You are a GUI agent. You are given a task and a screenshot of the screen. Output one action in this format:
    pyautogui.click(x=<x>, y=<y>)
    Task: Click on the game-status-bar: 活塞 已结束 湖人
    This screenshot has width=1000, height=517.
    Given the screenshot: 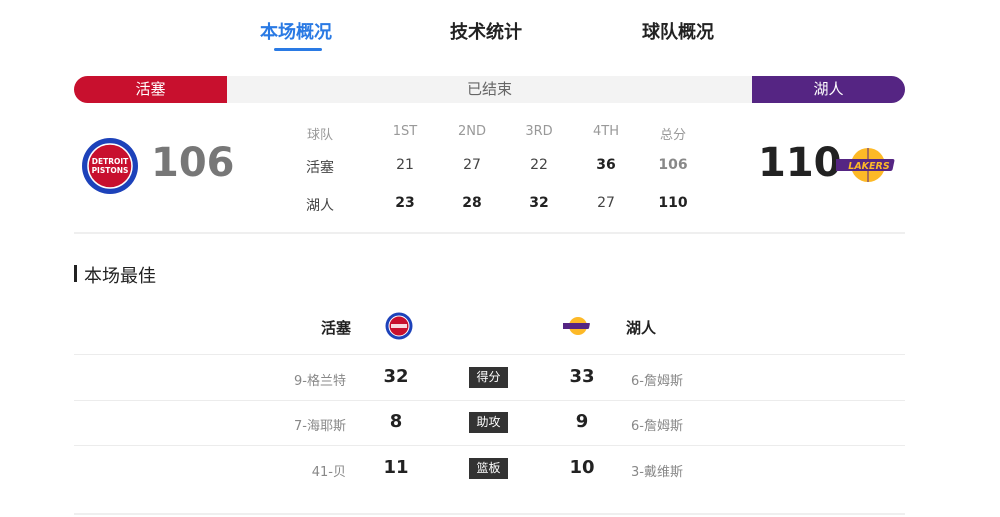 What is the action you would take?
    pyautogui.click(x=489, y=89)
    